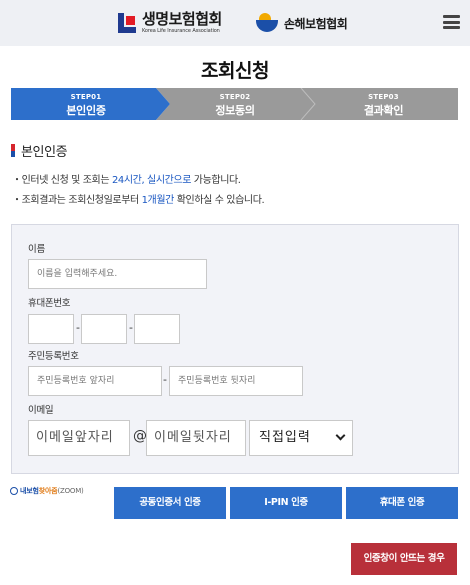  I want to click on life-insurance-association-logo: 생명보험협회 Korea Life Insurance Association, so click(169, 23).